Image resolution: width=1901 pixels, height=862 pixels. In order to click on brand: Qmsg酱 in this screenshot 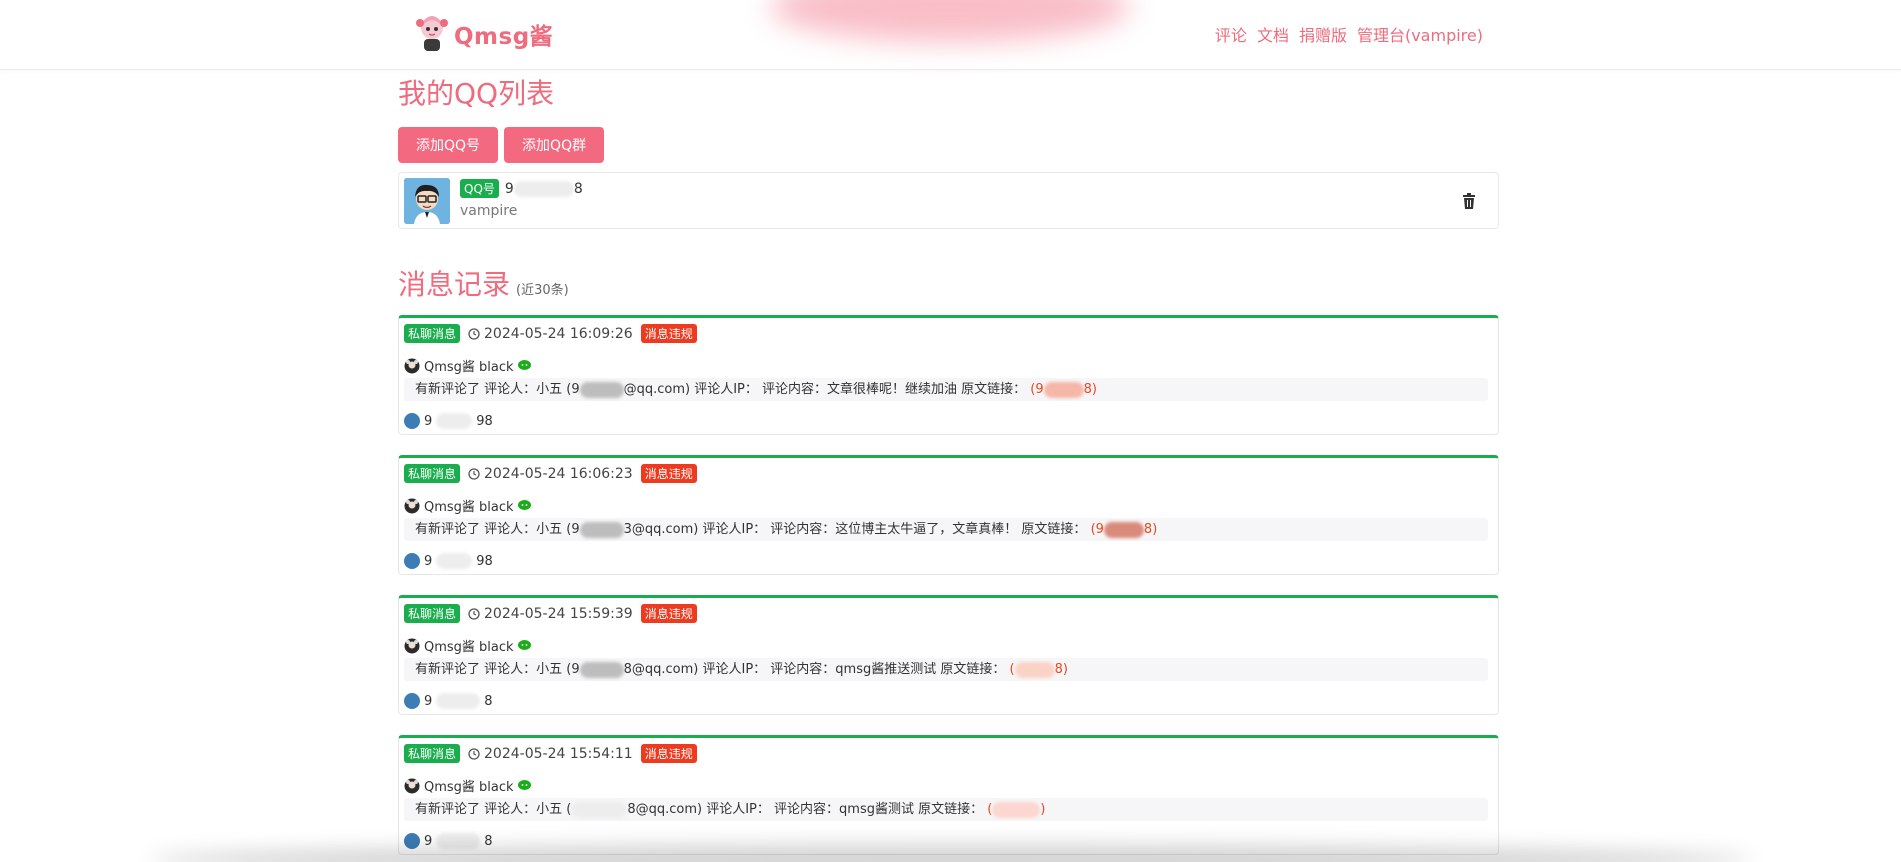, I will do `click(483, 34)`.